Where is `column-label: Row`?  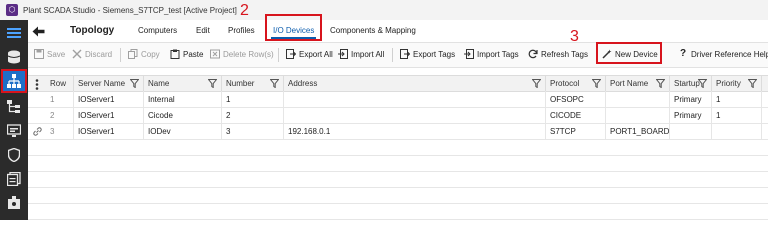 column-label: Row is located at coordinates (58, 83).